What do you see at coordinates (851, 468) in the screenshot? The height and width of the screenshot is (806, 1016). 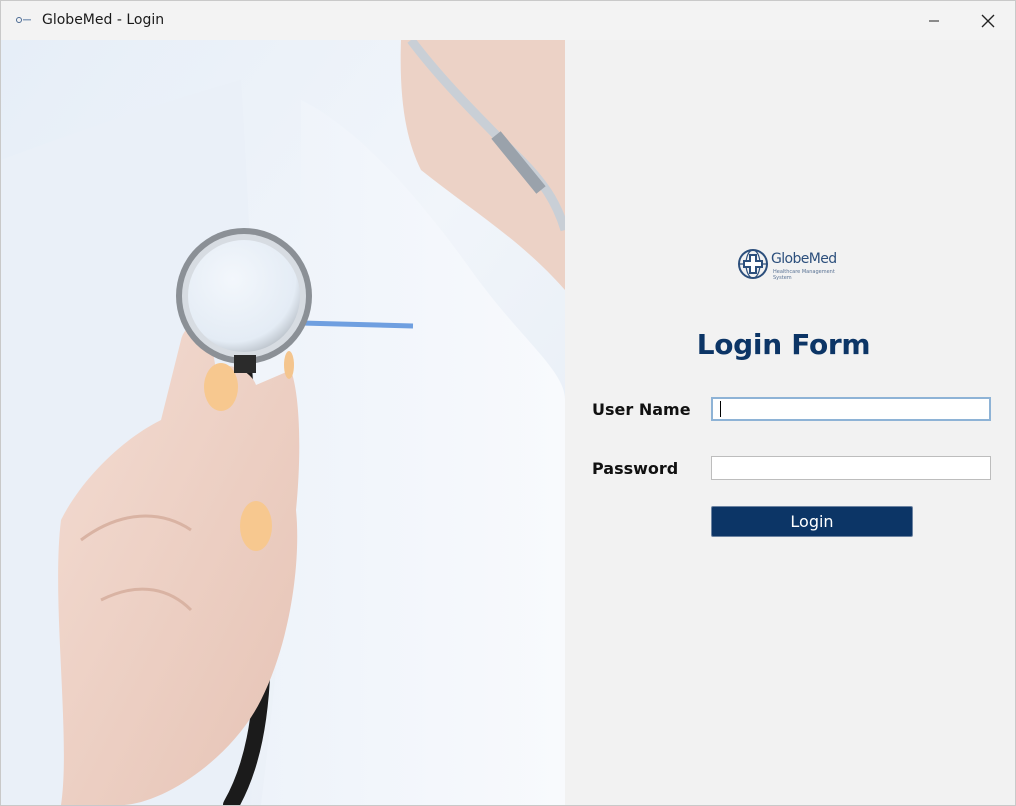 I see `password-input` at bounding box center [851, 468].